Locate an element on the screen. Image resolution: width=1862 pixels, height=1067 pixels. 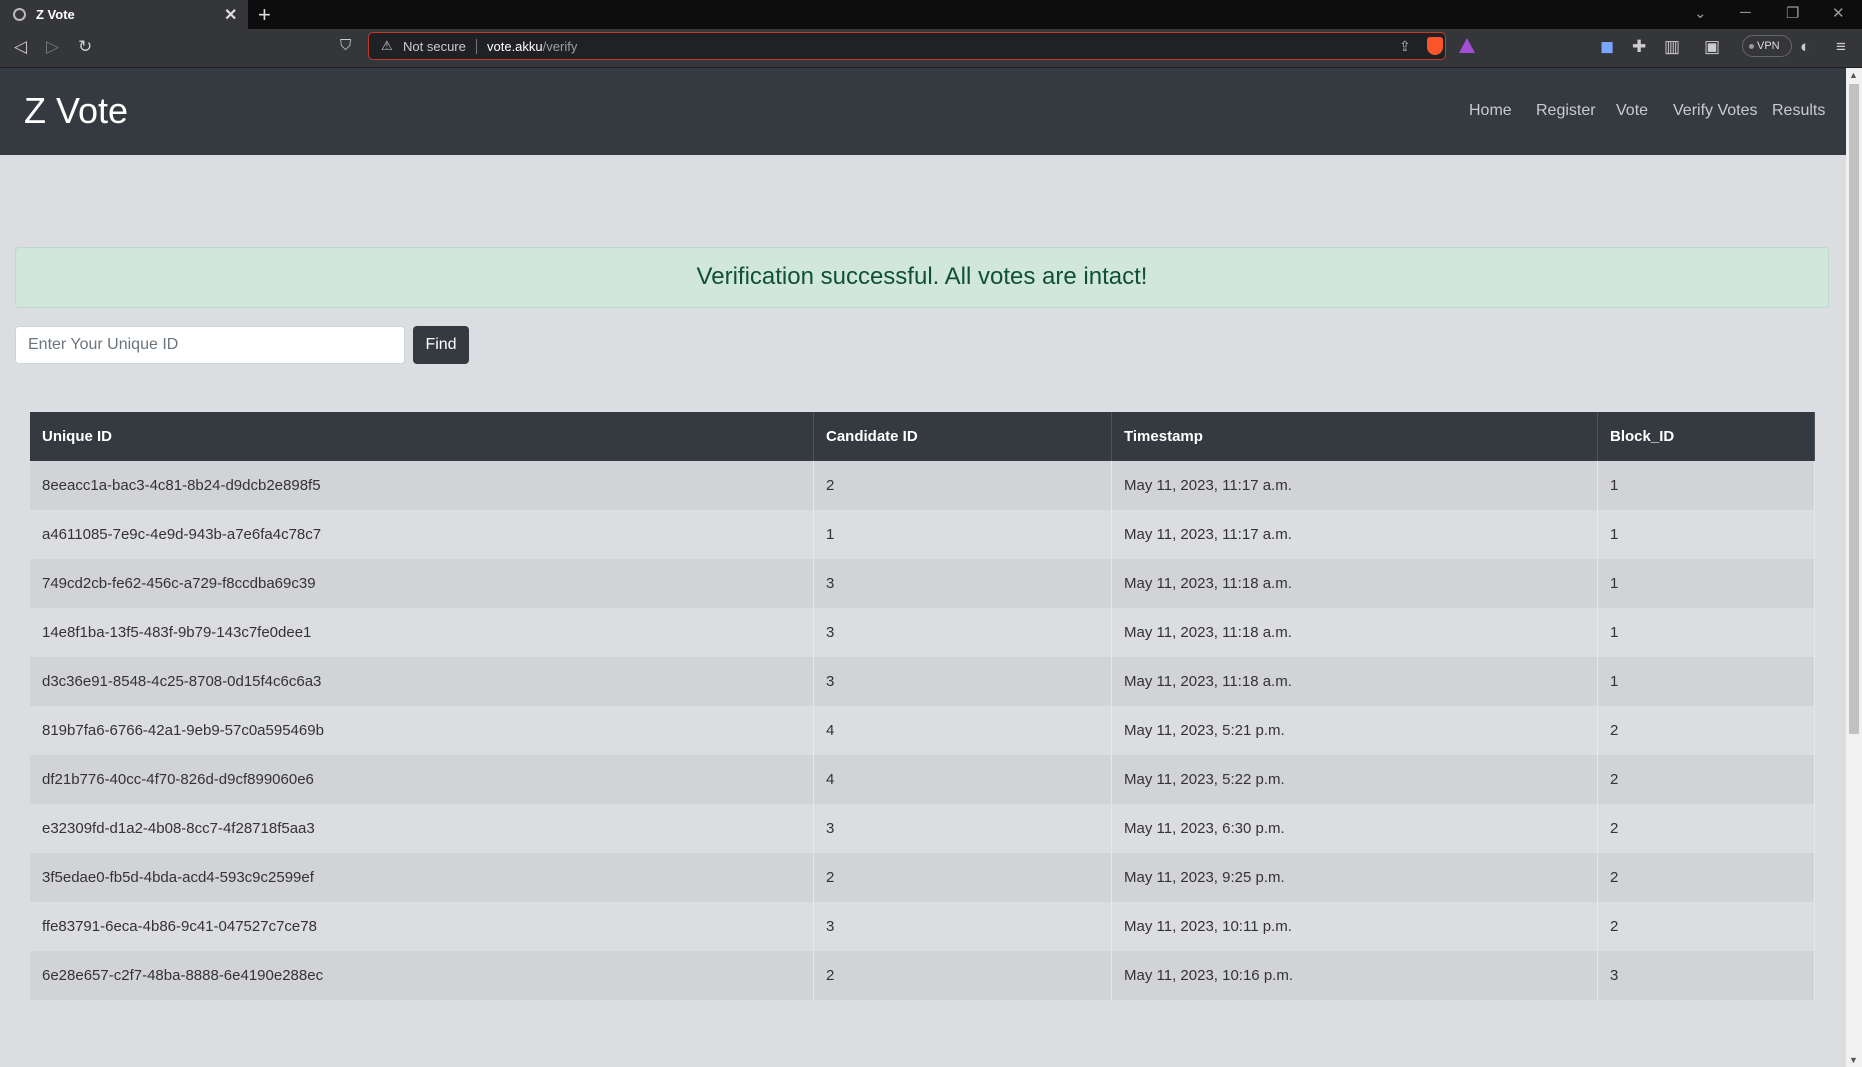
globe-icon is located at coordinates (19, 14).